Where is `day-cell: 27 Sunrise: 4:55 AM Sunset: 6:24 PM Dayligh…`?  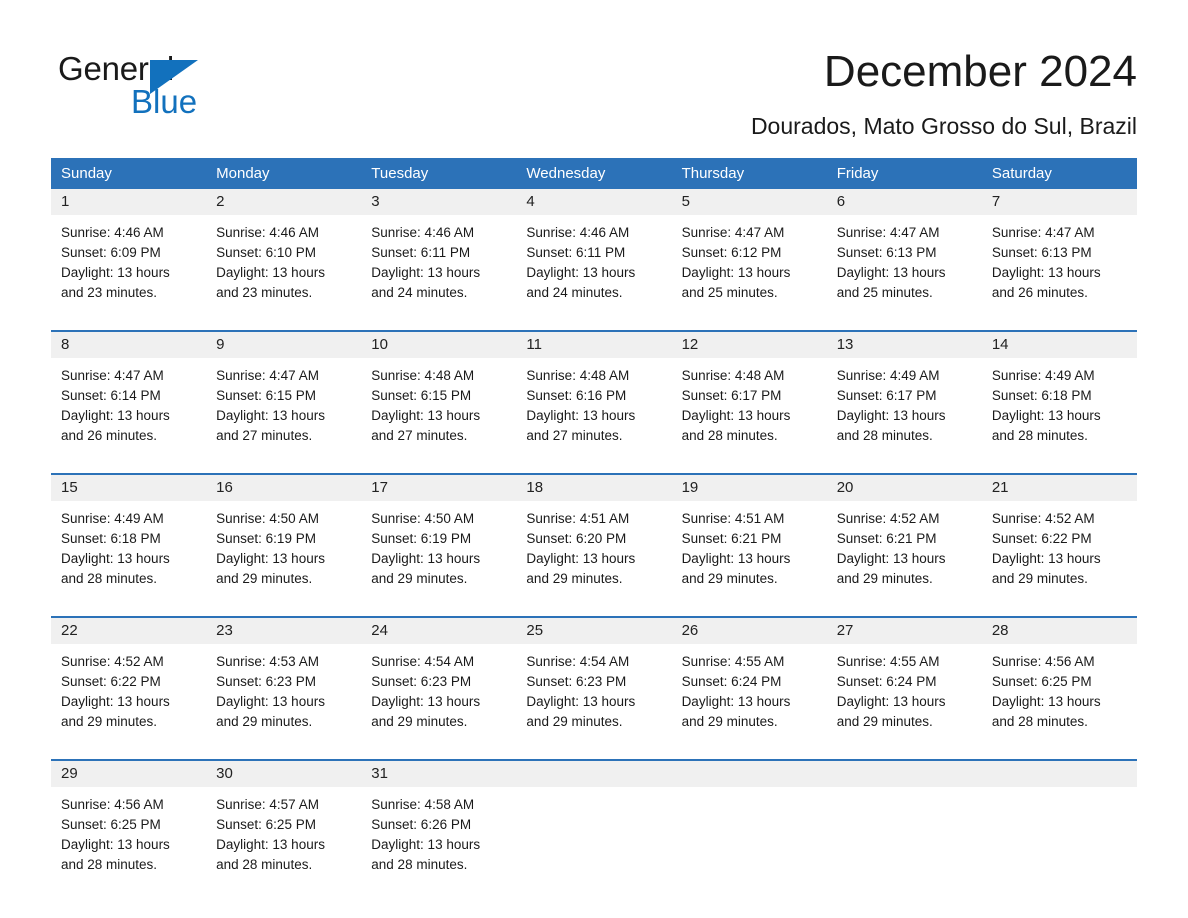 day-cell: 27 Sunrise: 4:55 AM Sunset: 6:24 PM Dayligh… is located at coordinates (904, 684).